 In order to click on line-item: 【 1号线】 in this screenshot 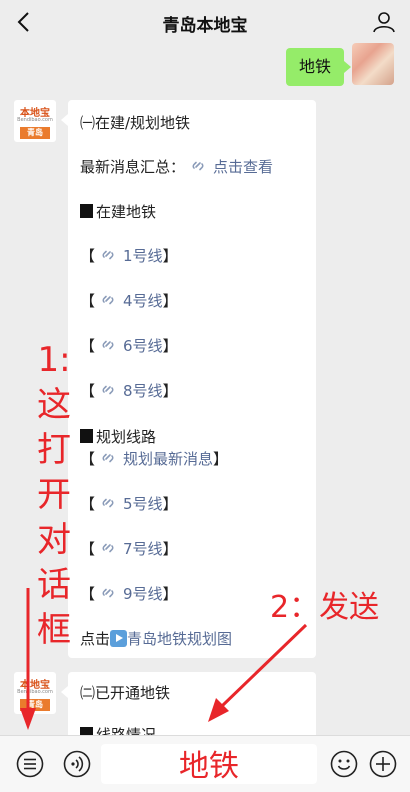, I will do `click(129, 255)`.